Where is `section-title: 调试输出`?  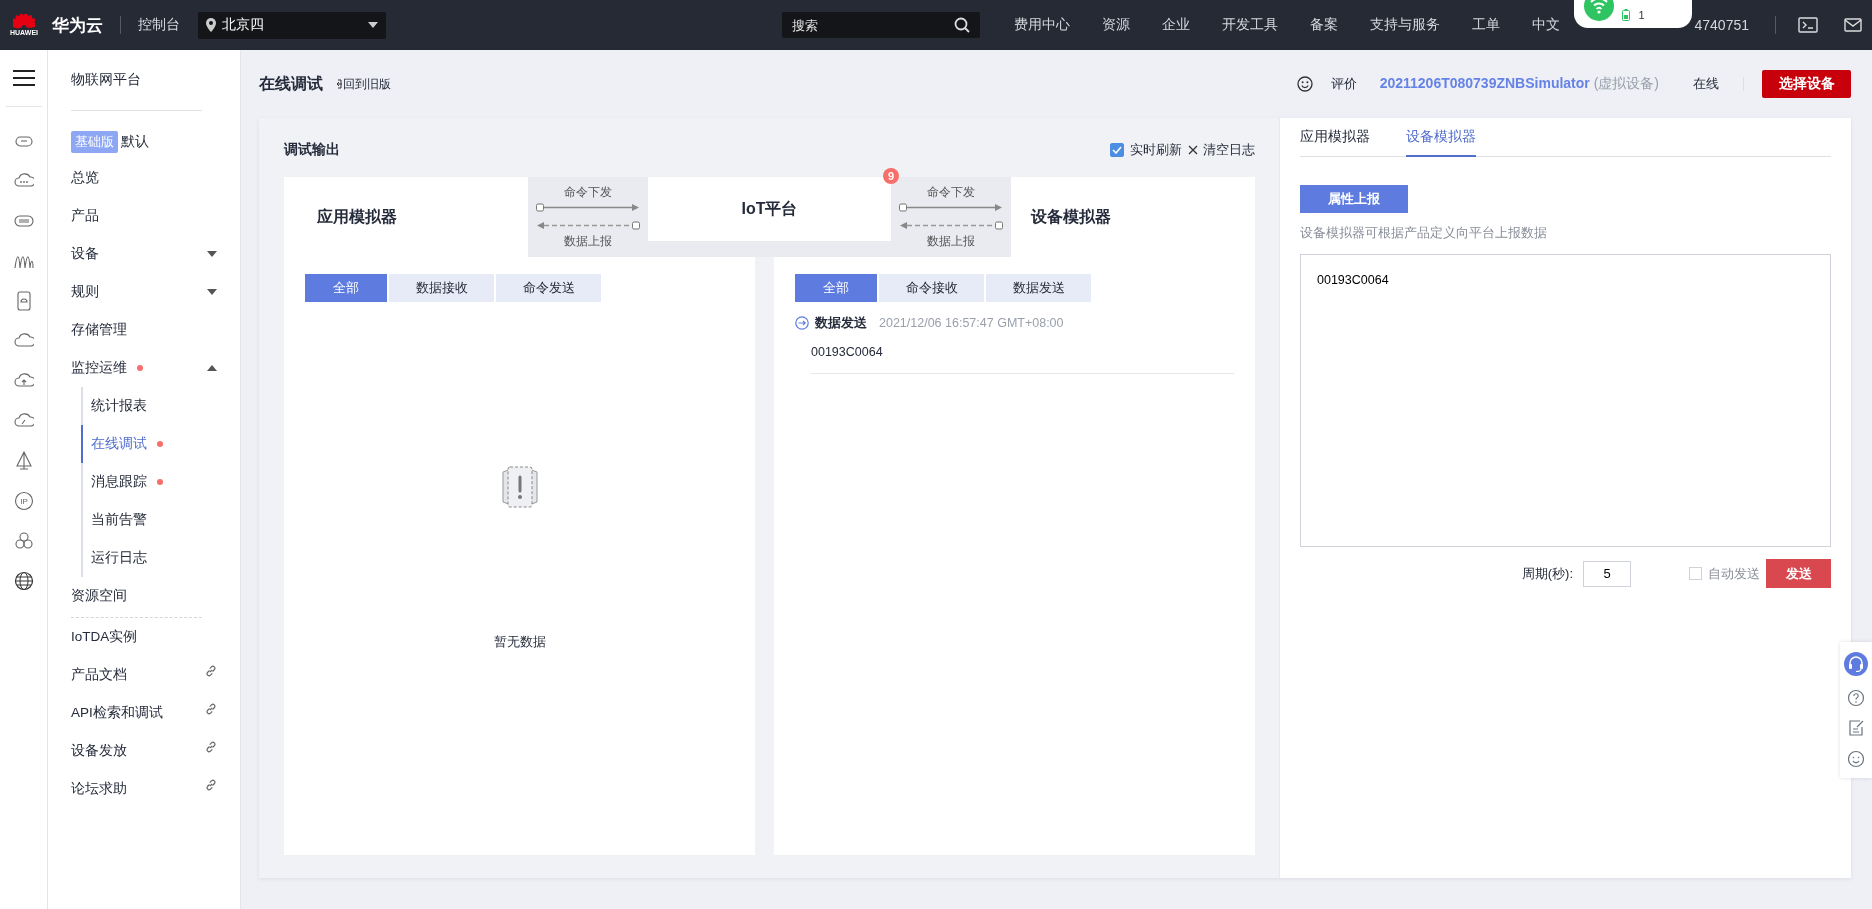 section-title: 调试输出 is located at coordinates (312, 149).